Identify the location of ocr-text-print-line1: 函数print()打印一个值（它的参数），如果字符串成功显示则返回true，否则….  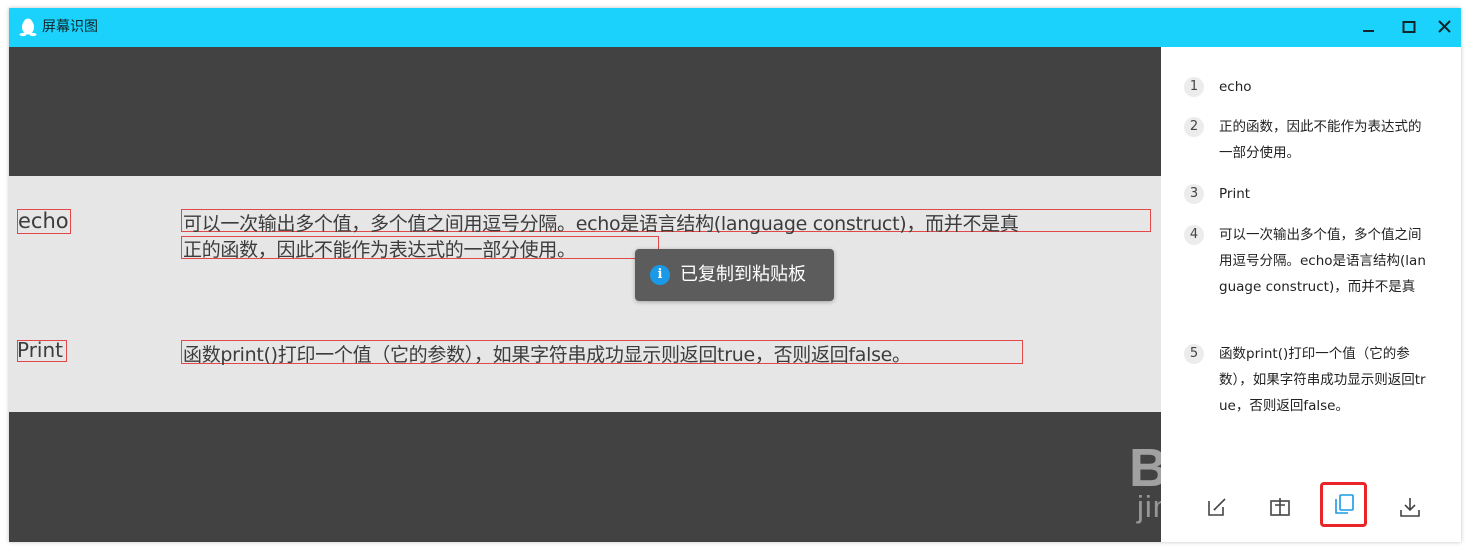
(547, 355).